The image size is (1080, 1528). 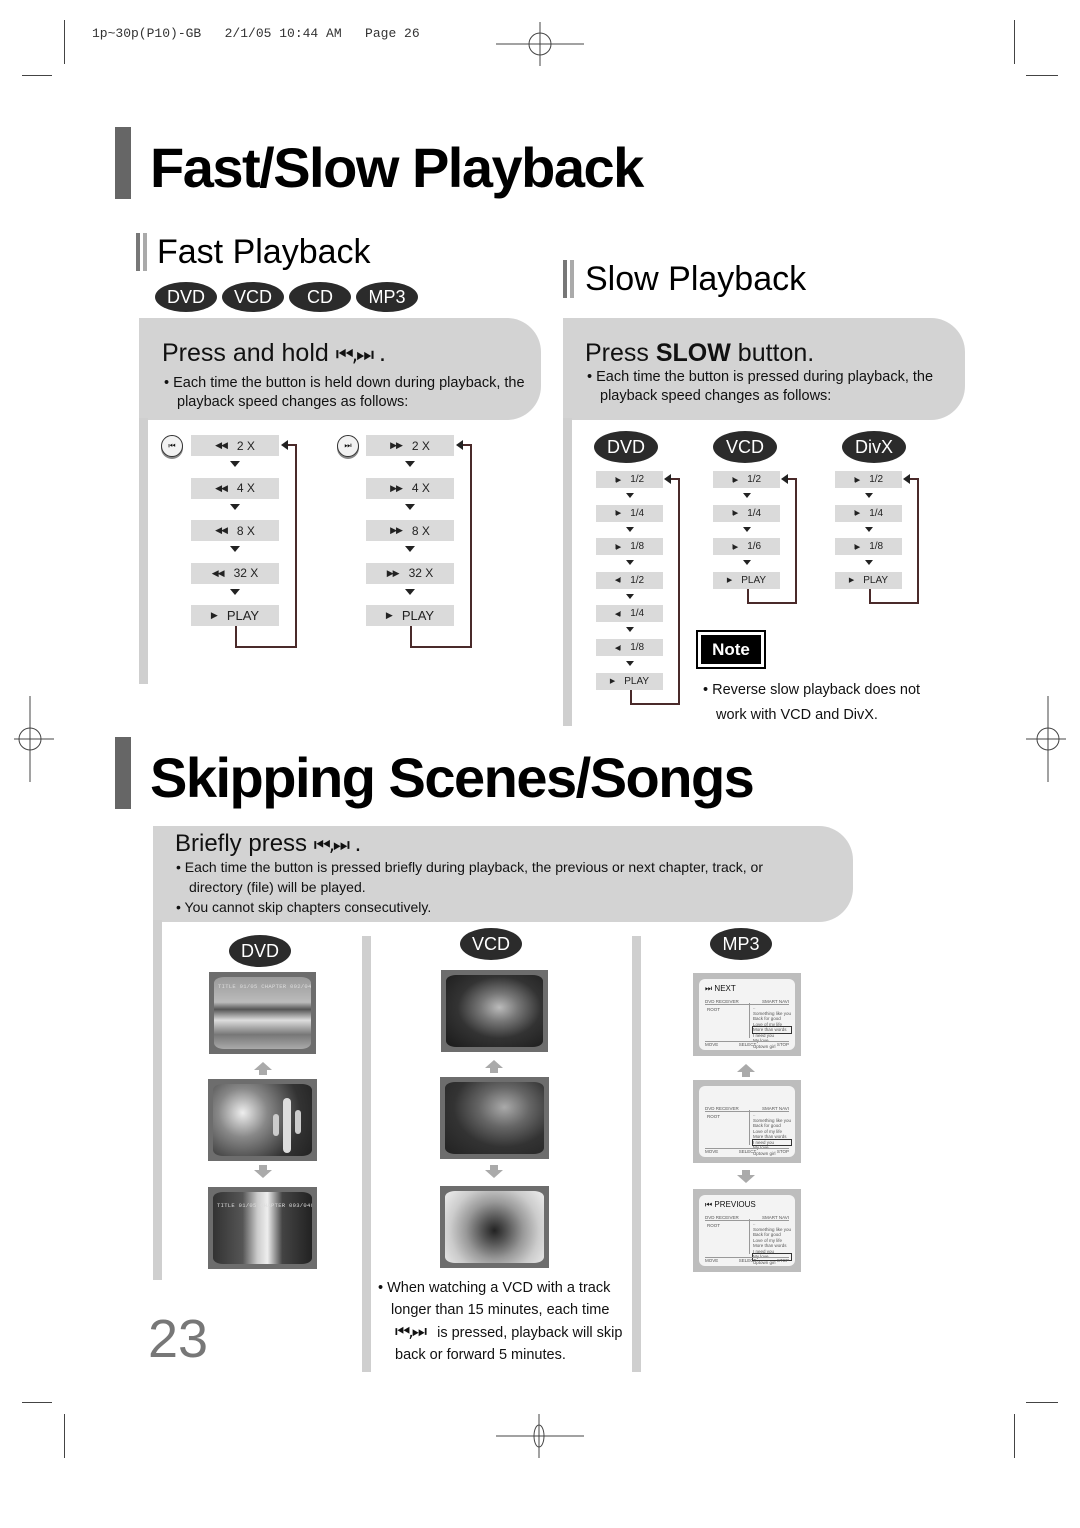 What do you see at coordinates (331, 845) in the screenshot?
I see `skip-buttons-icon: ⏮,⏭` at bounding box center [331, 845].